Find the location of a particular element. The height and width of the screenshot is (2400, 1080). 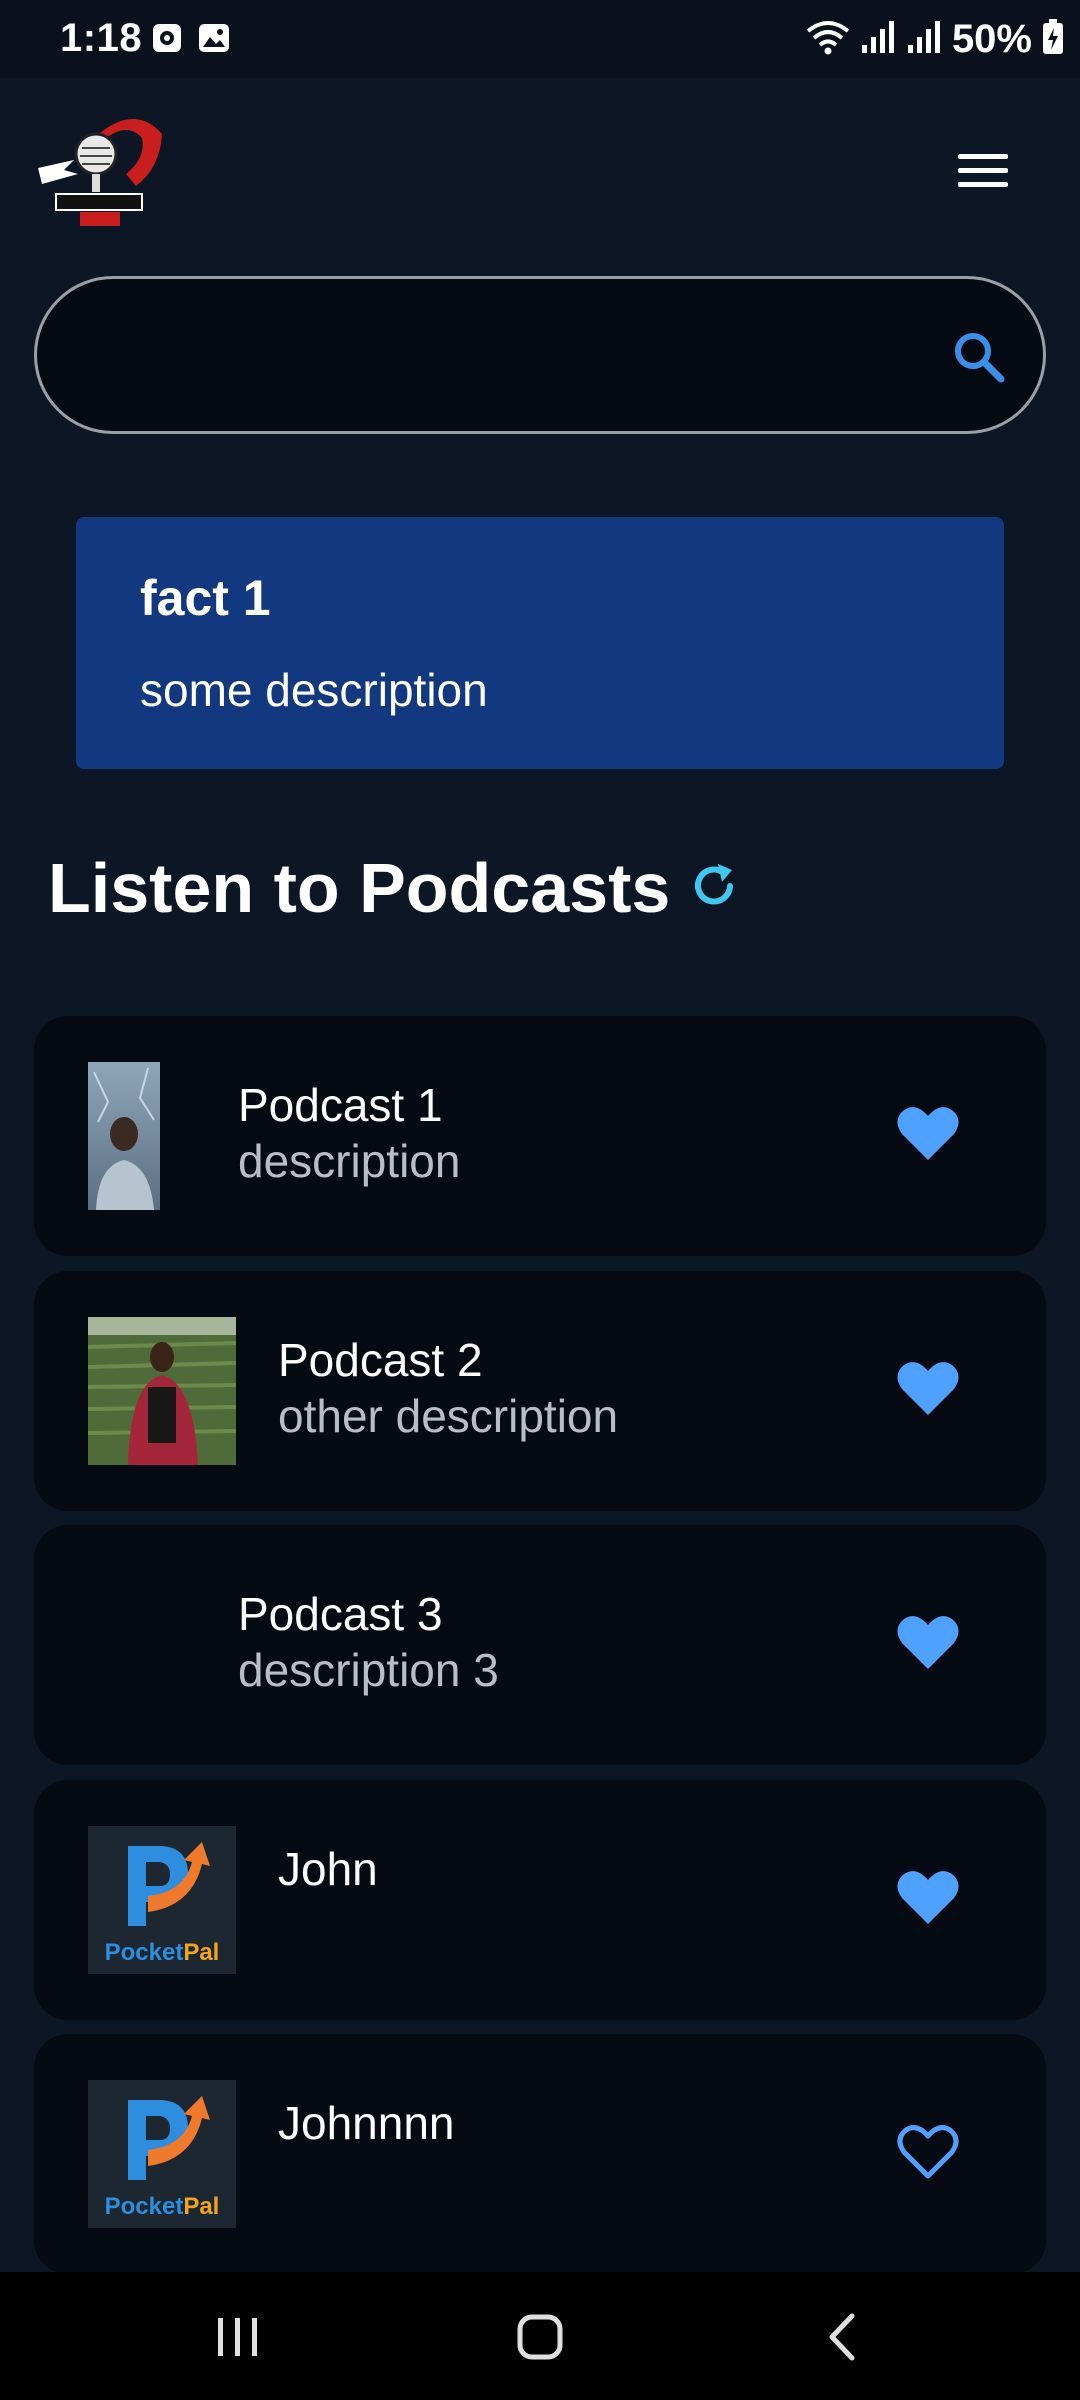

status-bar: 1:18 50% is located at coordinates (540, 39).